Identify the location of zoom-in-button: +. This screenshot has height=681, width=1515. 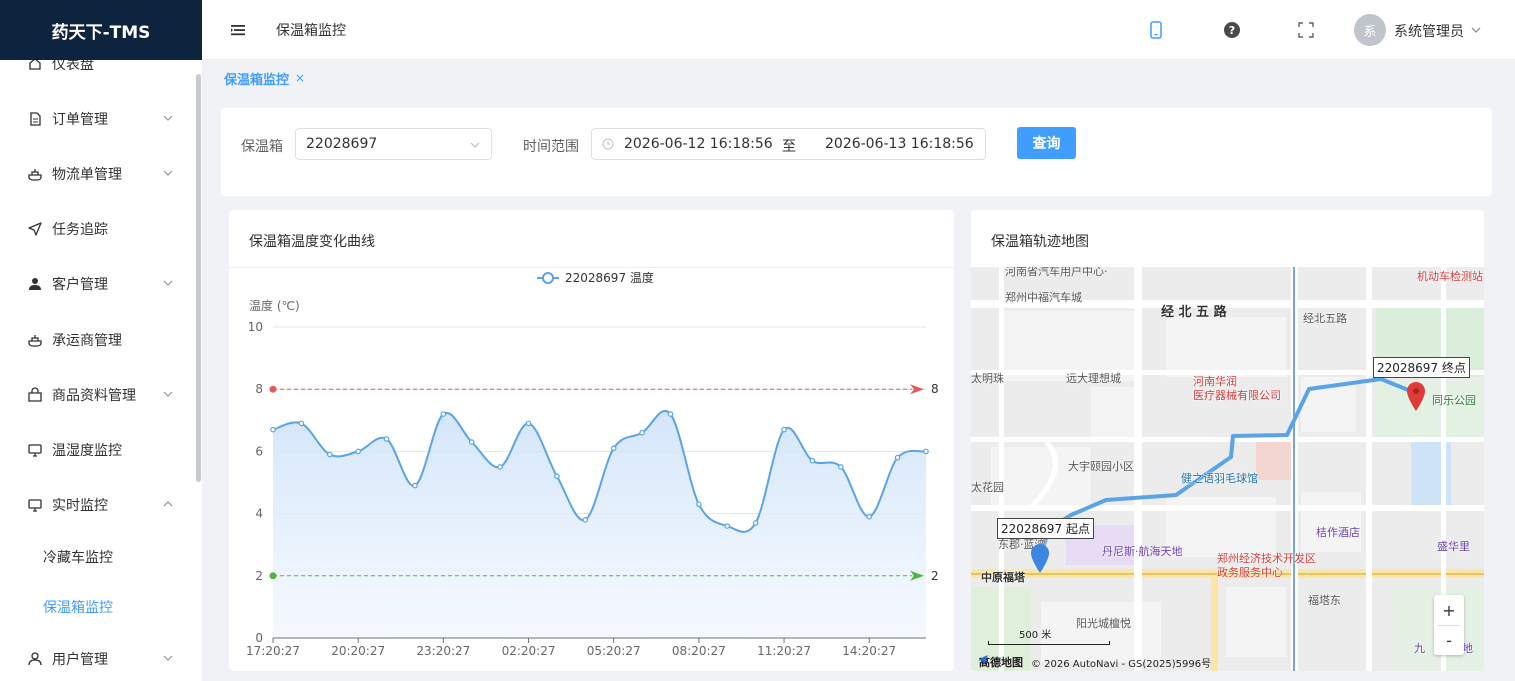
(1449, 610).